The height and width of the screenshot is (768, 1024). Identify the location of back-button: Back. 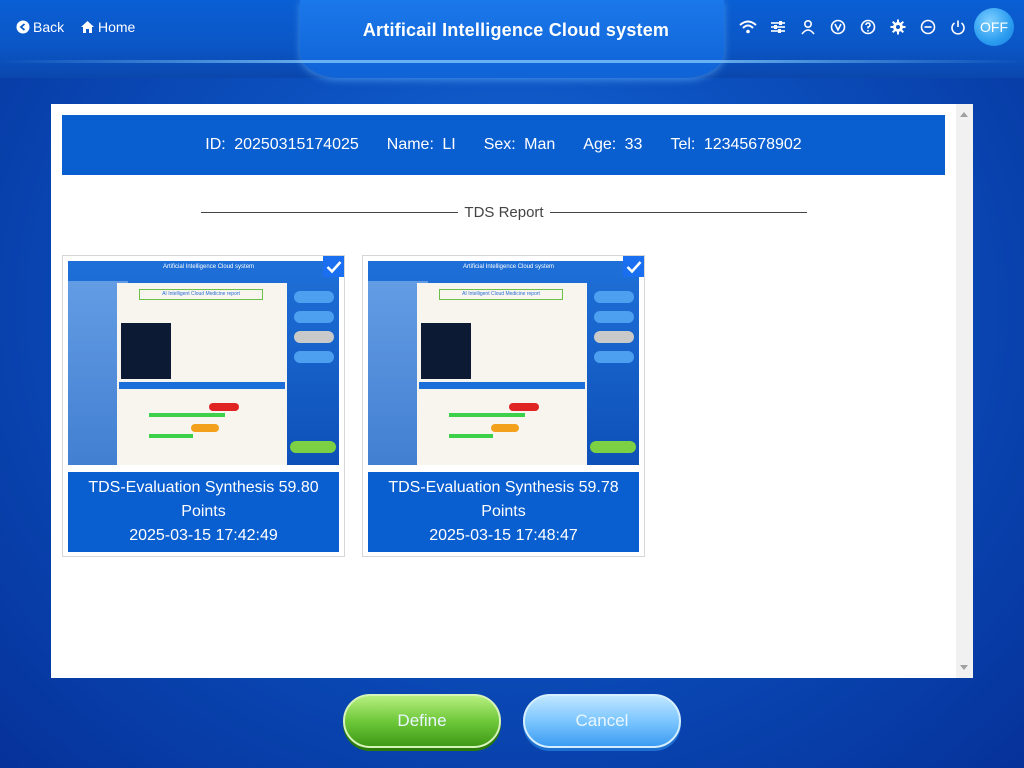
(40, 27).